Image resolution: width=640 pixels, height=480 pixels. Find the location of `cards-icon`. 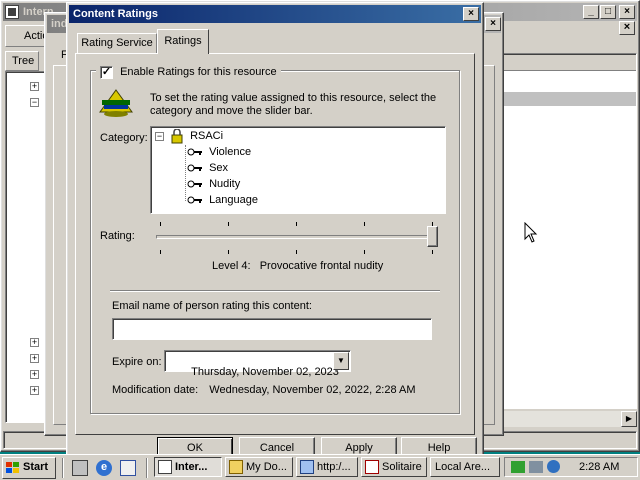

cards-icon is located at coordinates (372, 467).